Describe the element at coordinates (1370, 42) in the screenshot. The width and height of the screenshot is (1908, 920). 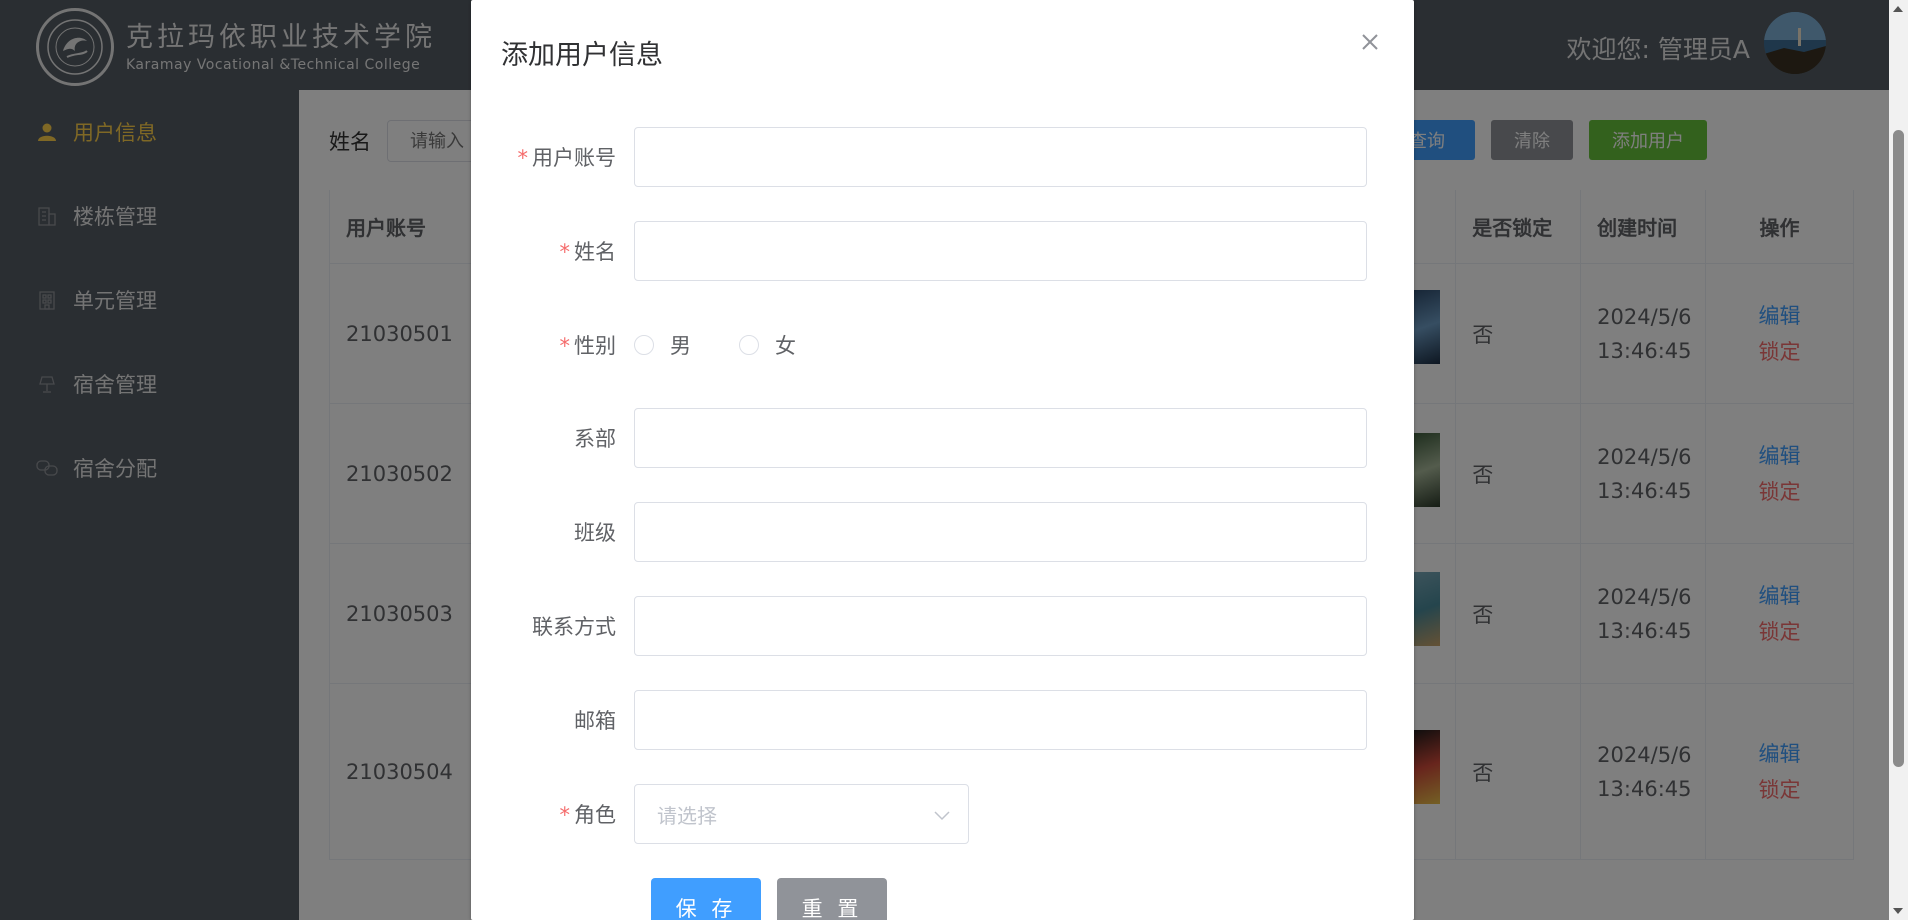
I see `close-icon` at that location.